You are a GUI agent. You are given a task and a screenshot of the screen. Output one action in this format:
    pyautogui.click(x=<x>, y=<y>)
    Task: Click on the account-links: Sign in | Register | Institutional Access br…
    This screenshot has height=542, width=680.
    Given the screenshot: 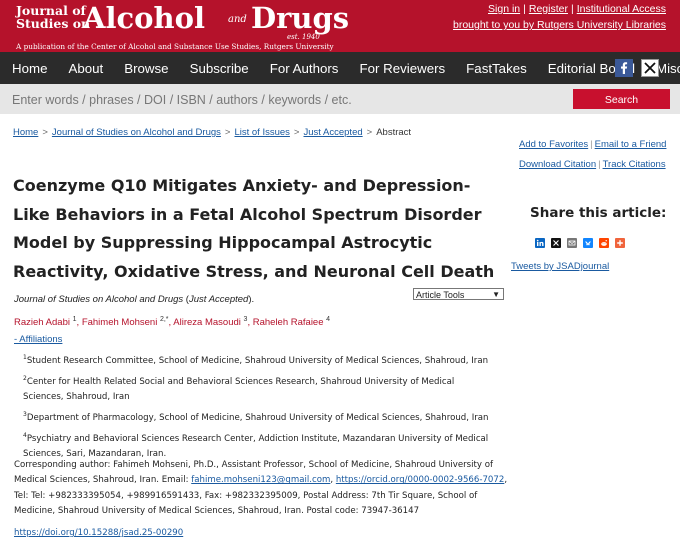 What is the action you would take?
    pyautogui.click(x=559, y=17)
    